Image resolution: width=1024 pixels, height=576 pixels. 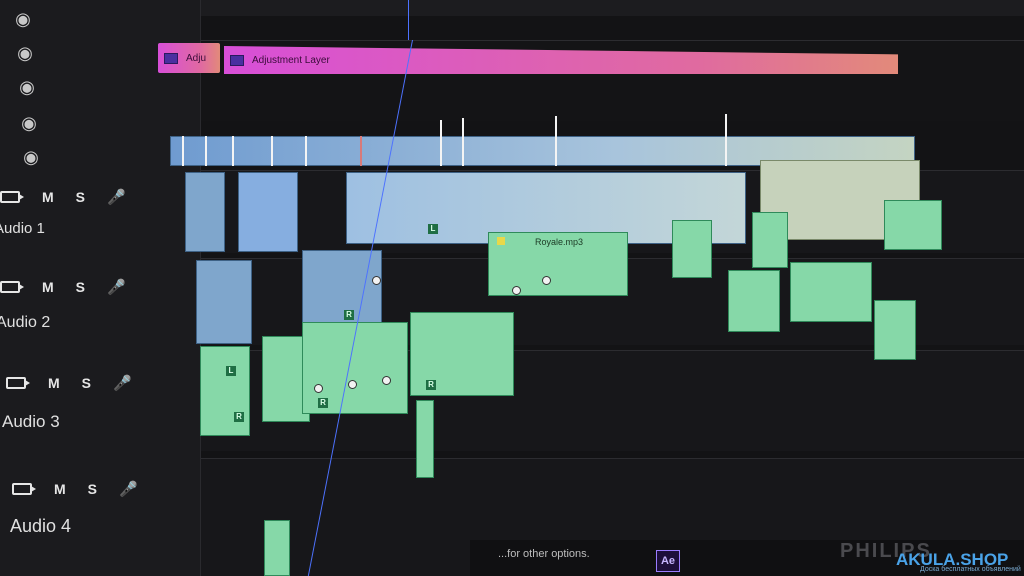 I want to click on track-name: Audio 4, so click(x=41, y=526).